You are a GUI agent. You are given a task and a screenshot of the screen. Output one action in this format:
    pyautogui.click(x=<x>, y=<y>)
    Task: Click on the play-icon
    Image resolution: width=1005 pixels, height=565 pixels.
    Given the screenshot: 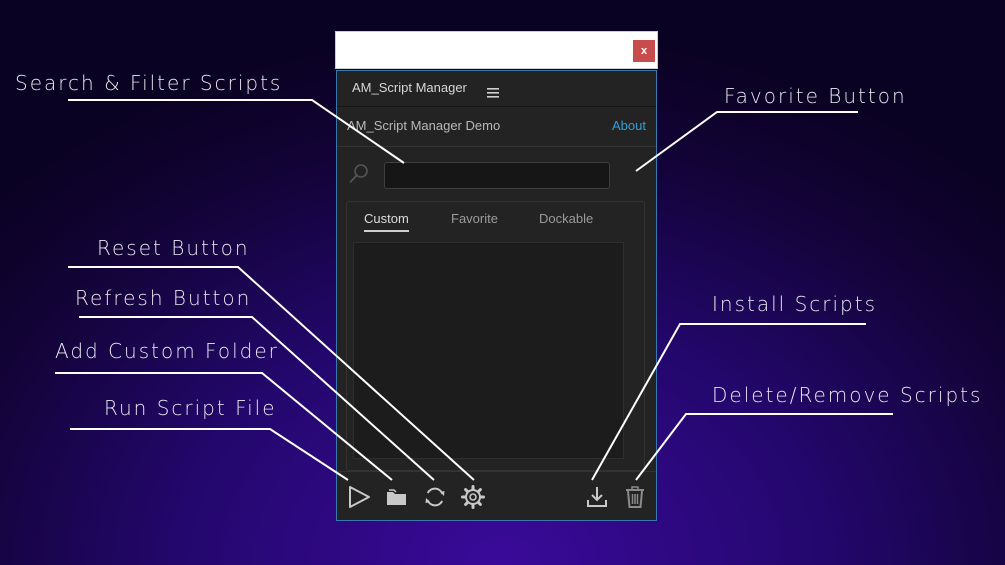 What is the action you would take?
    pyautogui.click(x=359, y=497)
    